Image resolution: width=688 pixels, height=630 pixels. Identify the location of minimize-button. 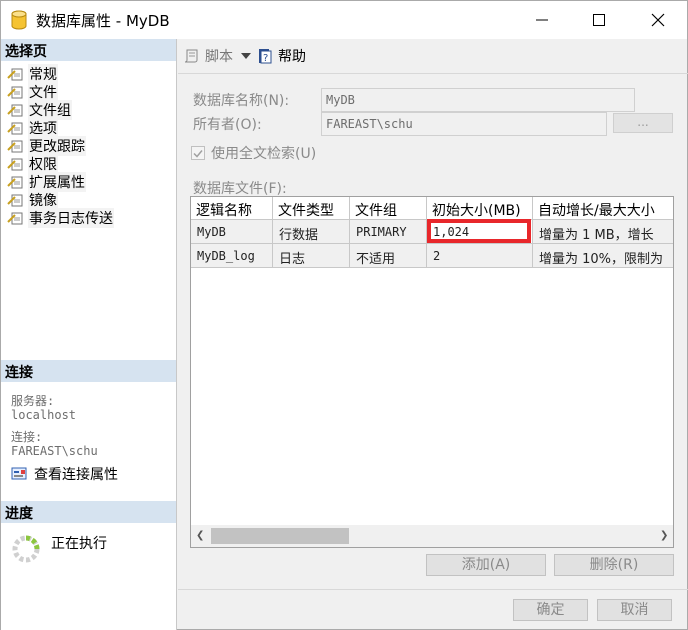
(542, 20).